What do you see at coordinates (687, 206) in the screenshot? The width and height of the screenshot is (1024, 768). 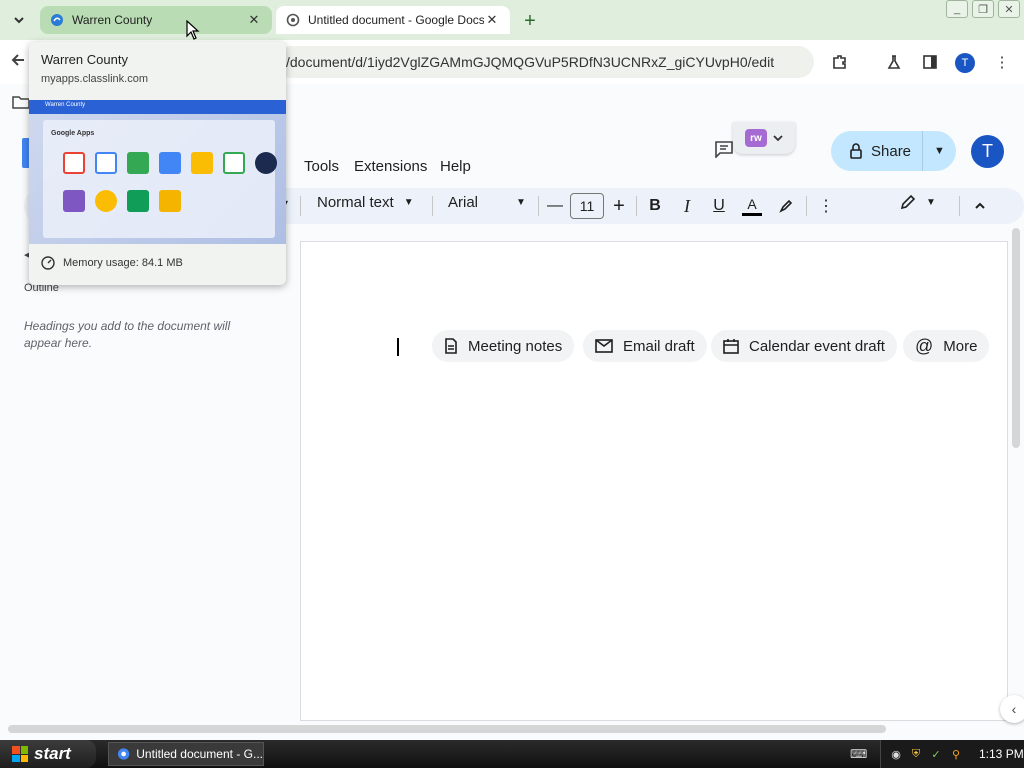 I see `italic-button: I` at bounding box center [687, 206].